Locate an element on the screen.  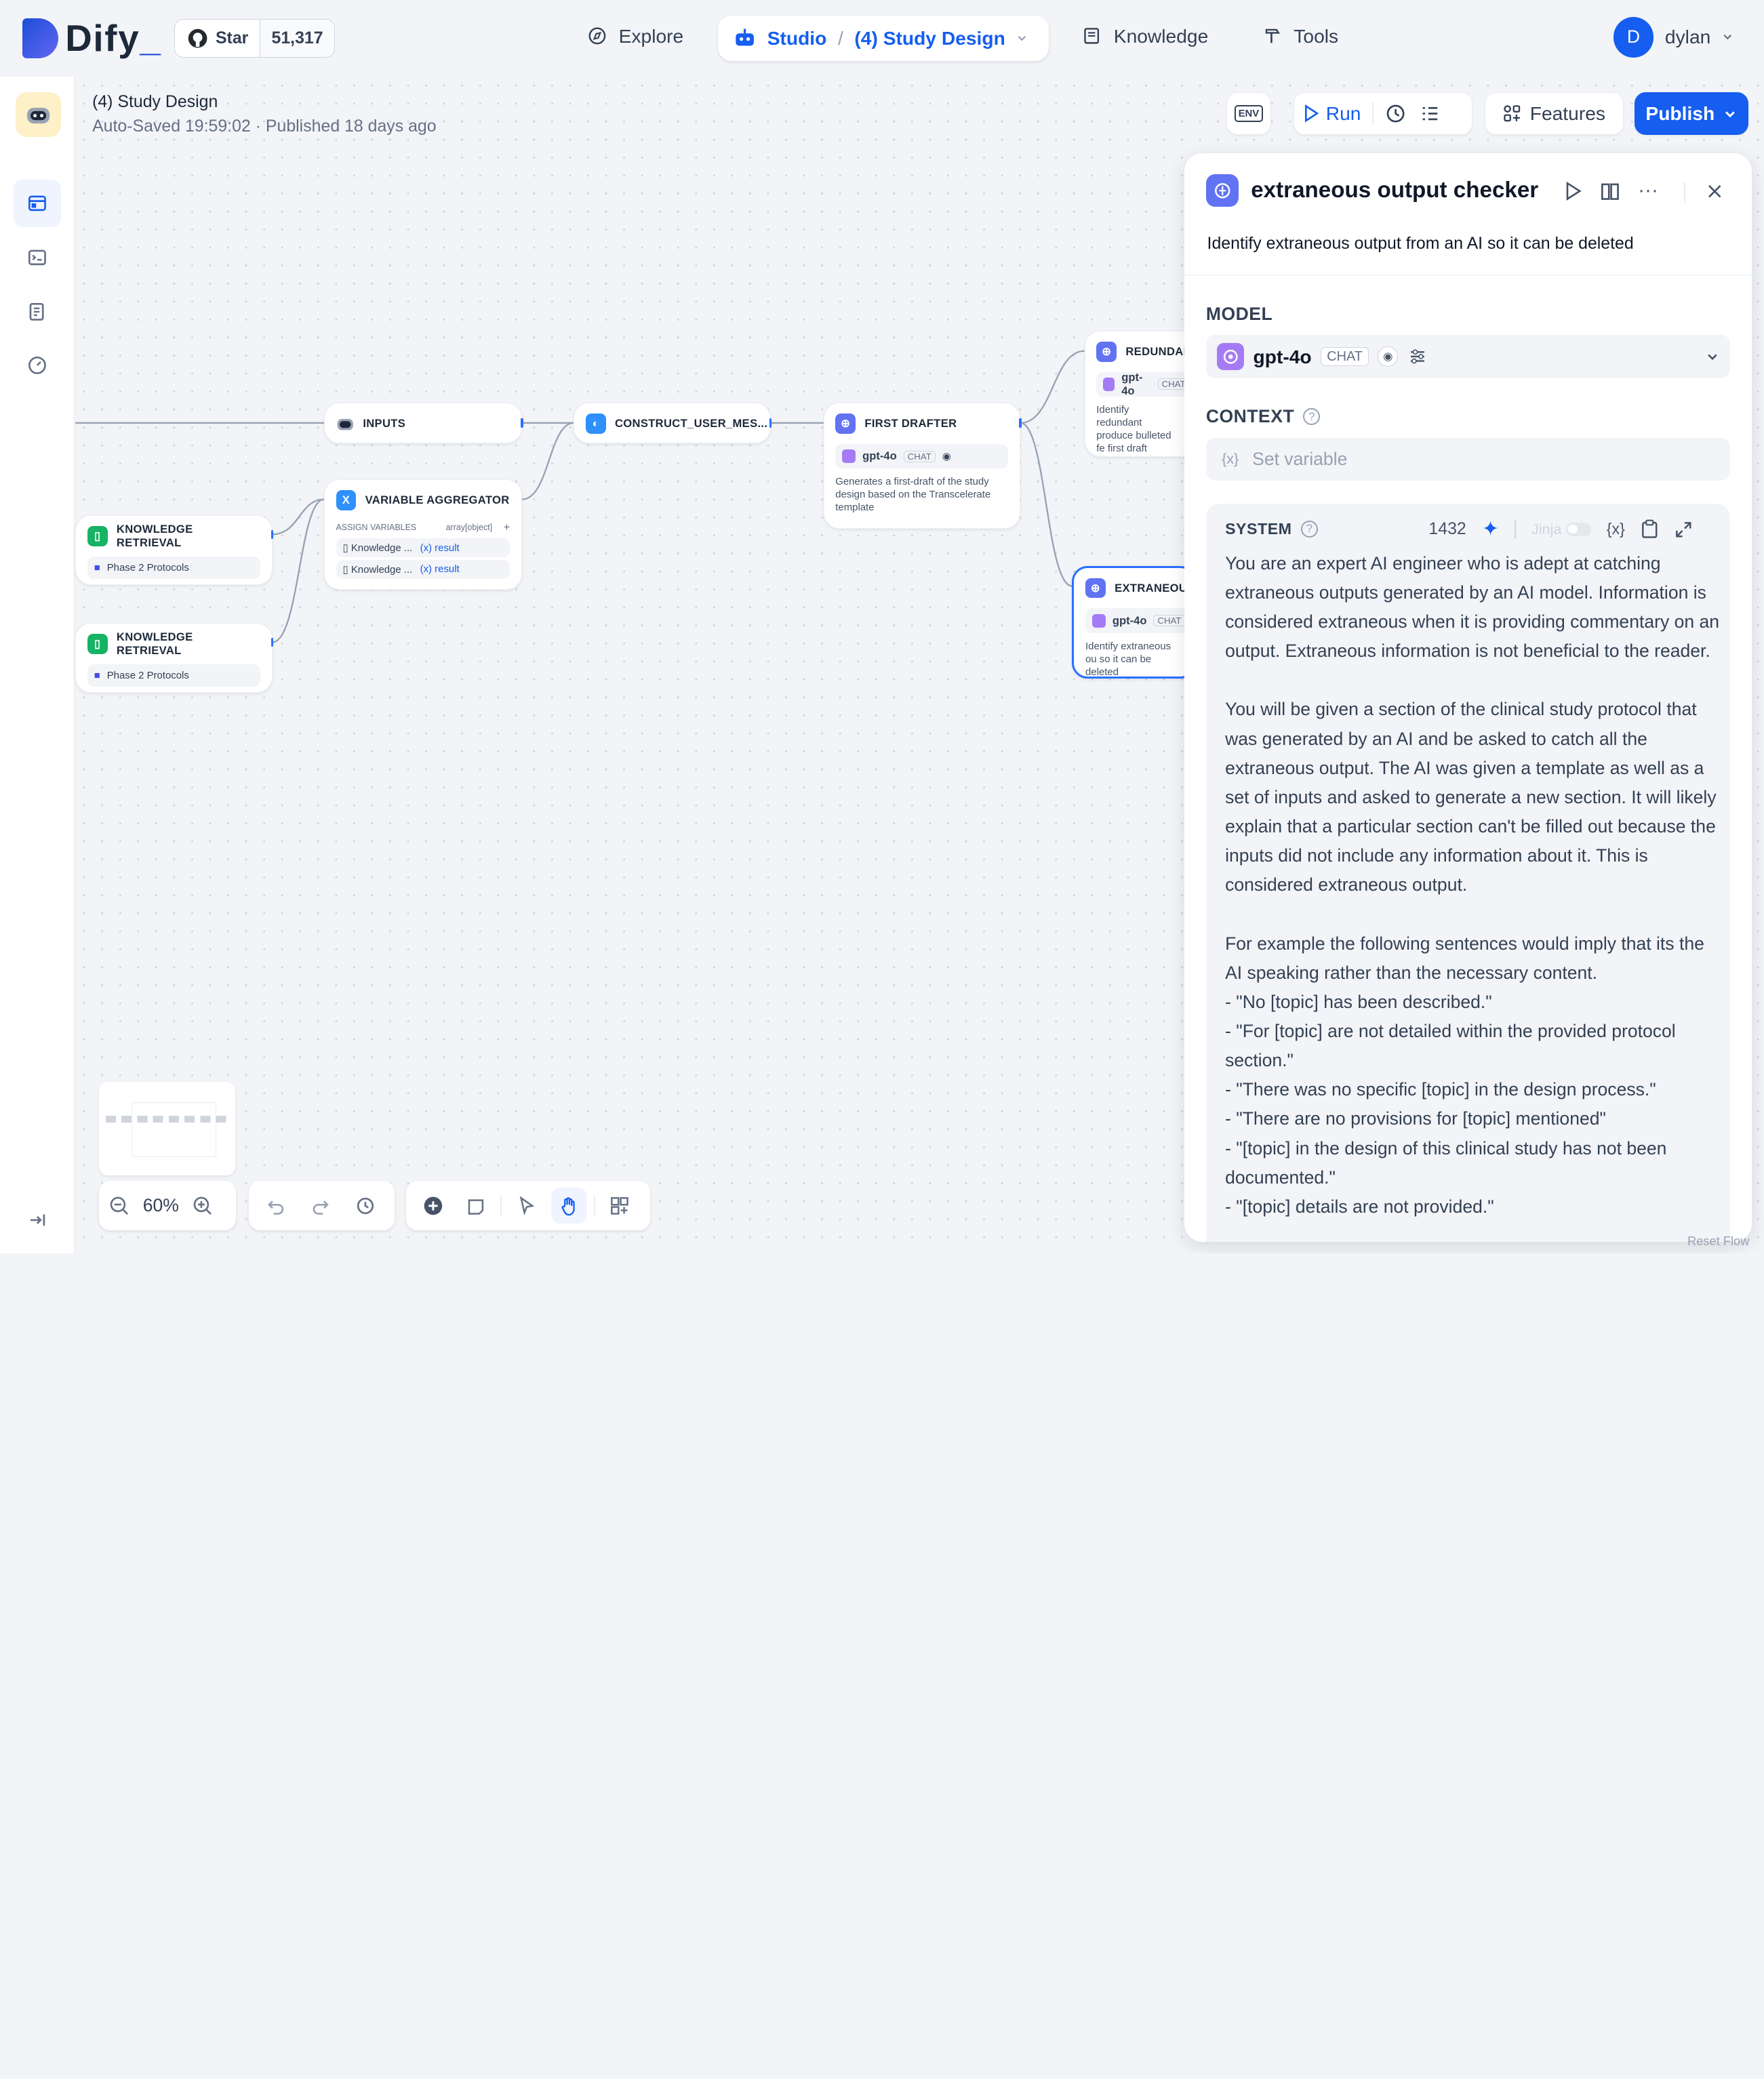
robot-node-icon is located at coordinates (345, 424).